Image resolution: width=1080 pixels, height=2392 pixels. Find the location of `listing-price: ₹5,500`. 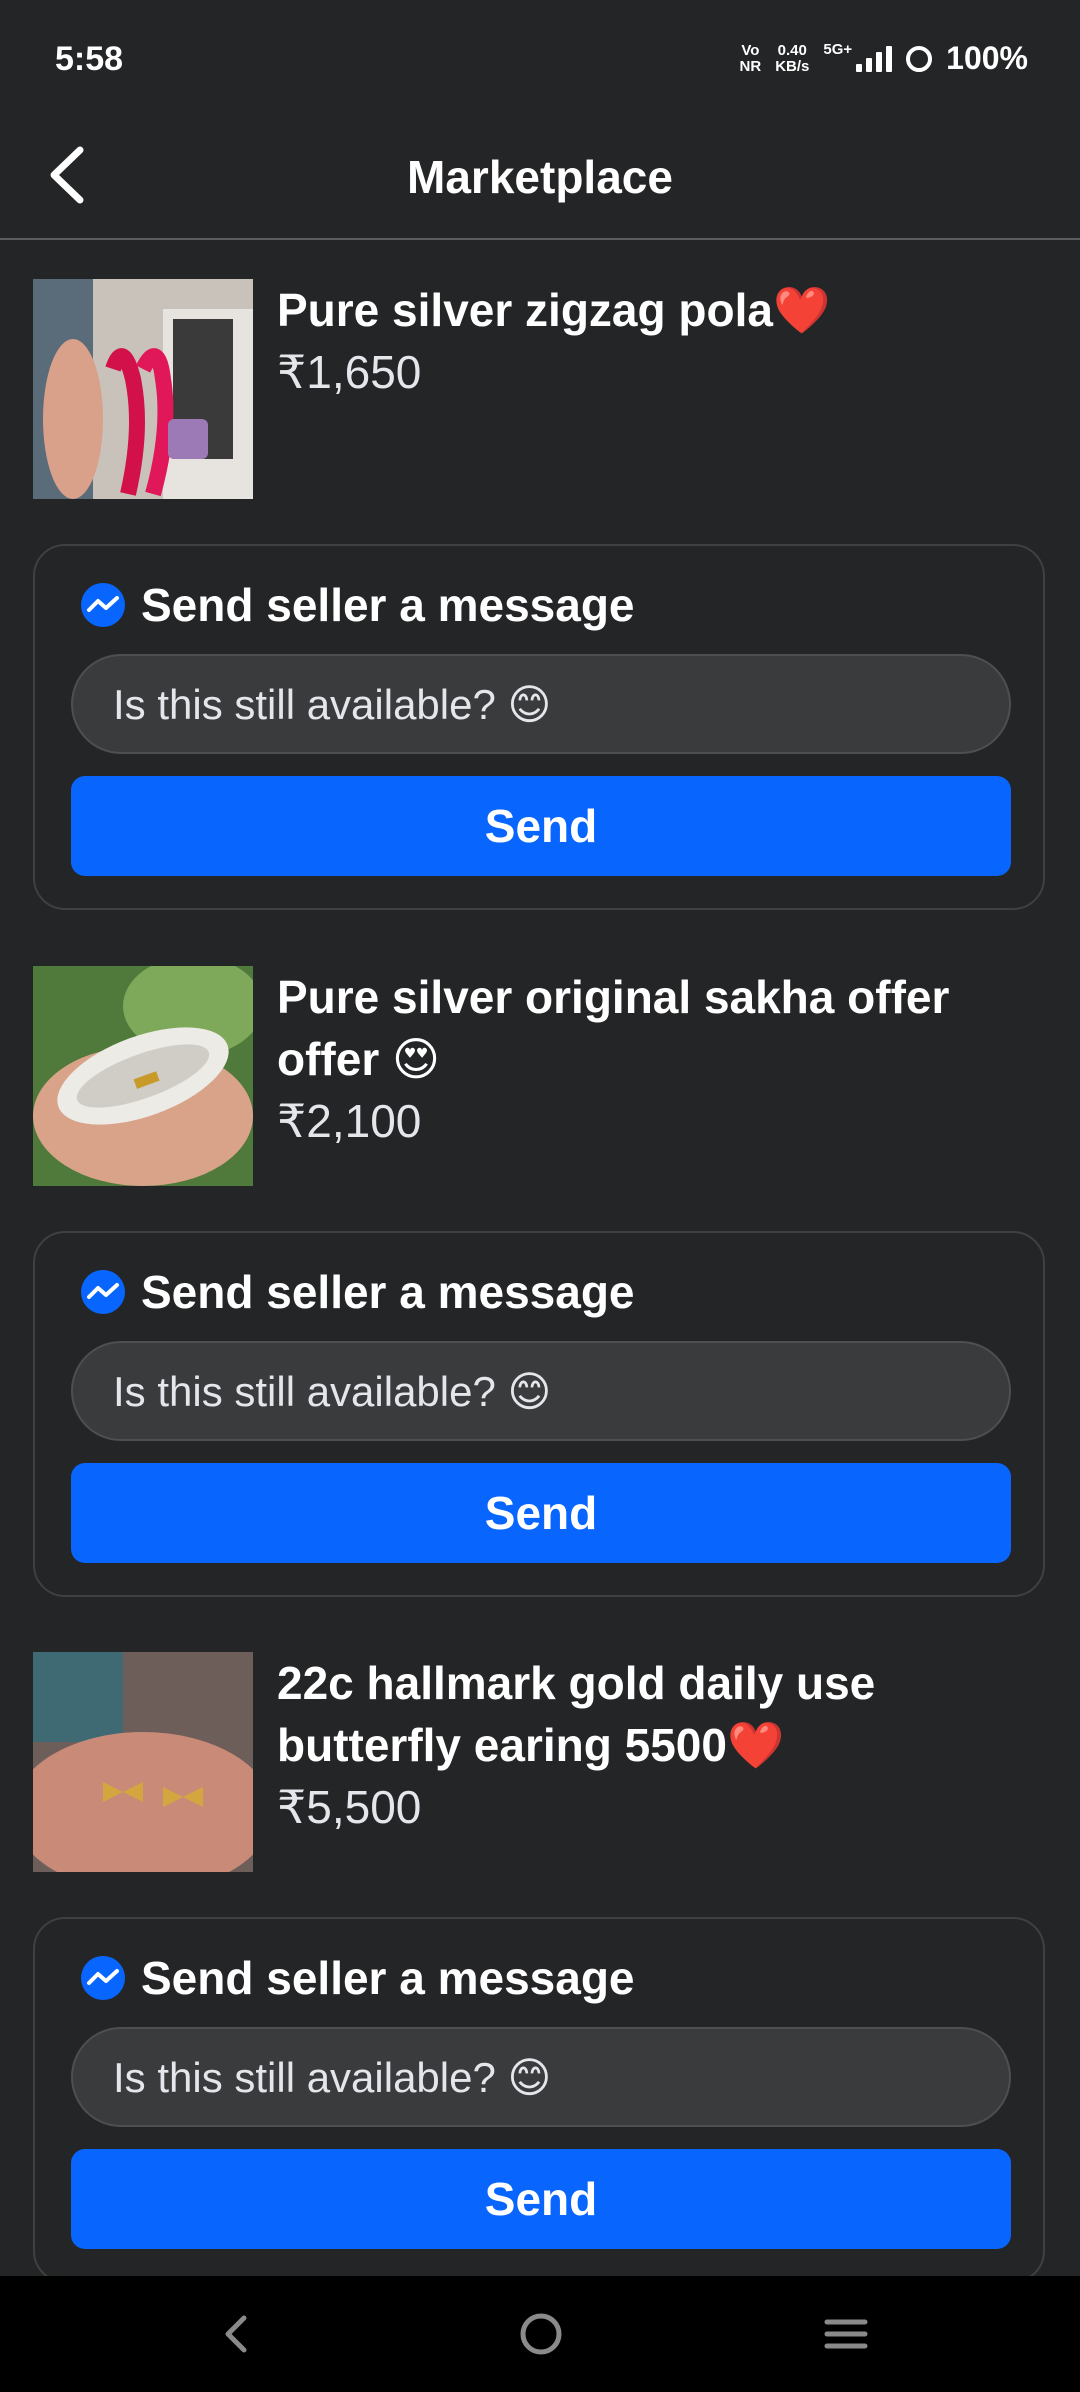

listing-price: ₹5,500 is located at coordinates (349, 1807).